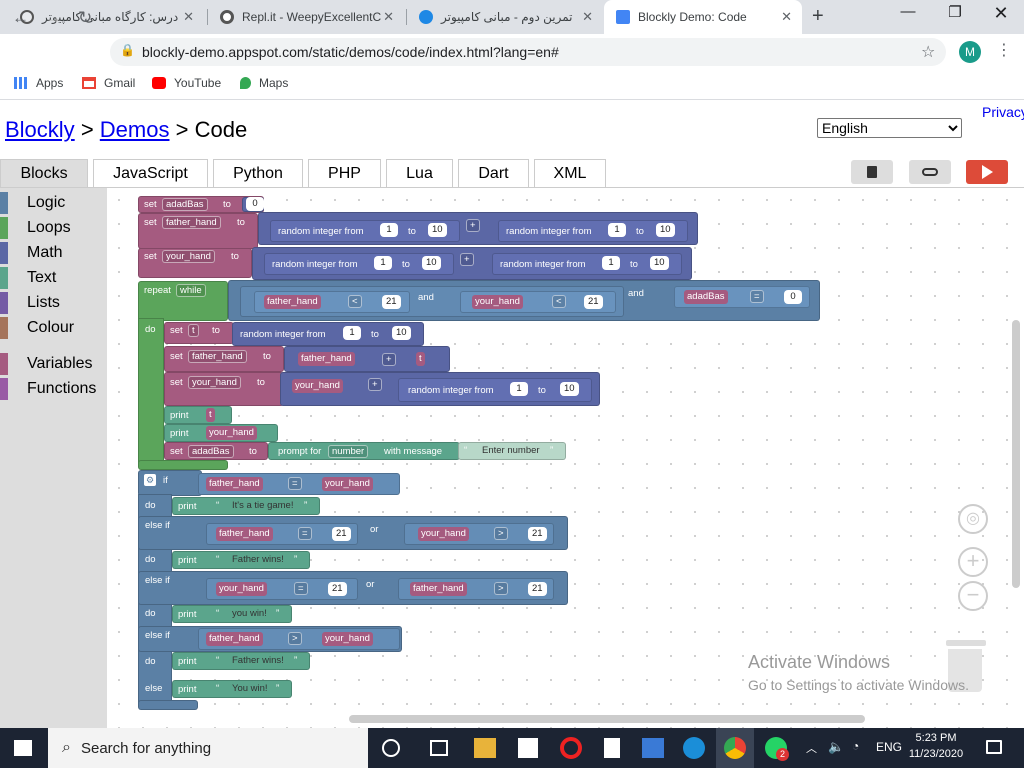 The image size is (1024, 768). Describe the element at coordinates (973, 562) in the screenshot. I see `zoom-in-icon: +` at that location.